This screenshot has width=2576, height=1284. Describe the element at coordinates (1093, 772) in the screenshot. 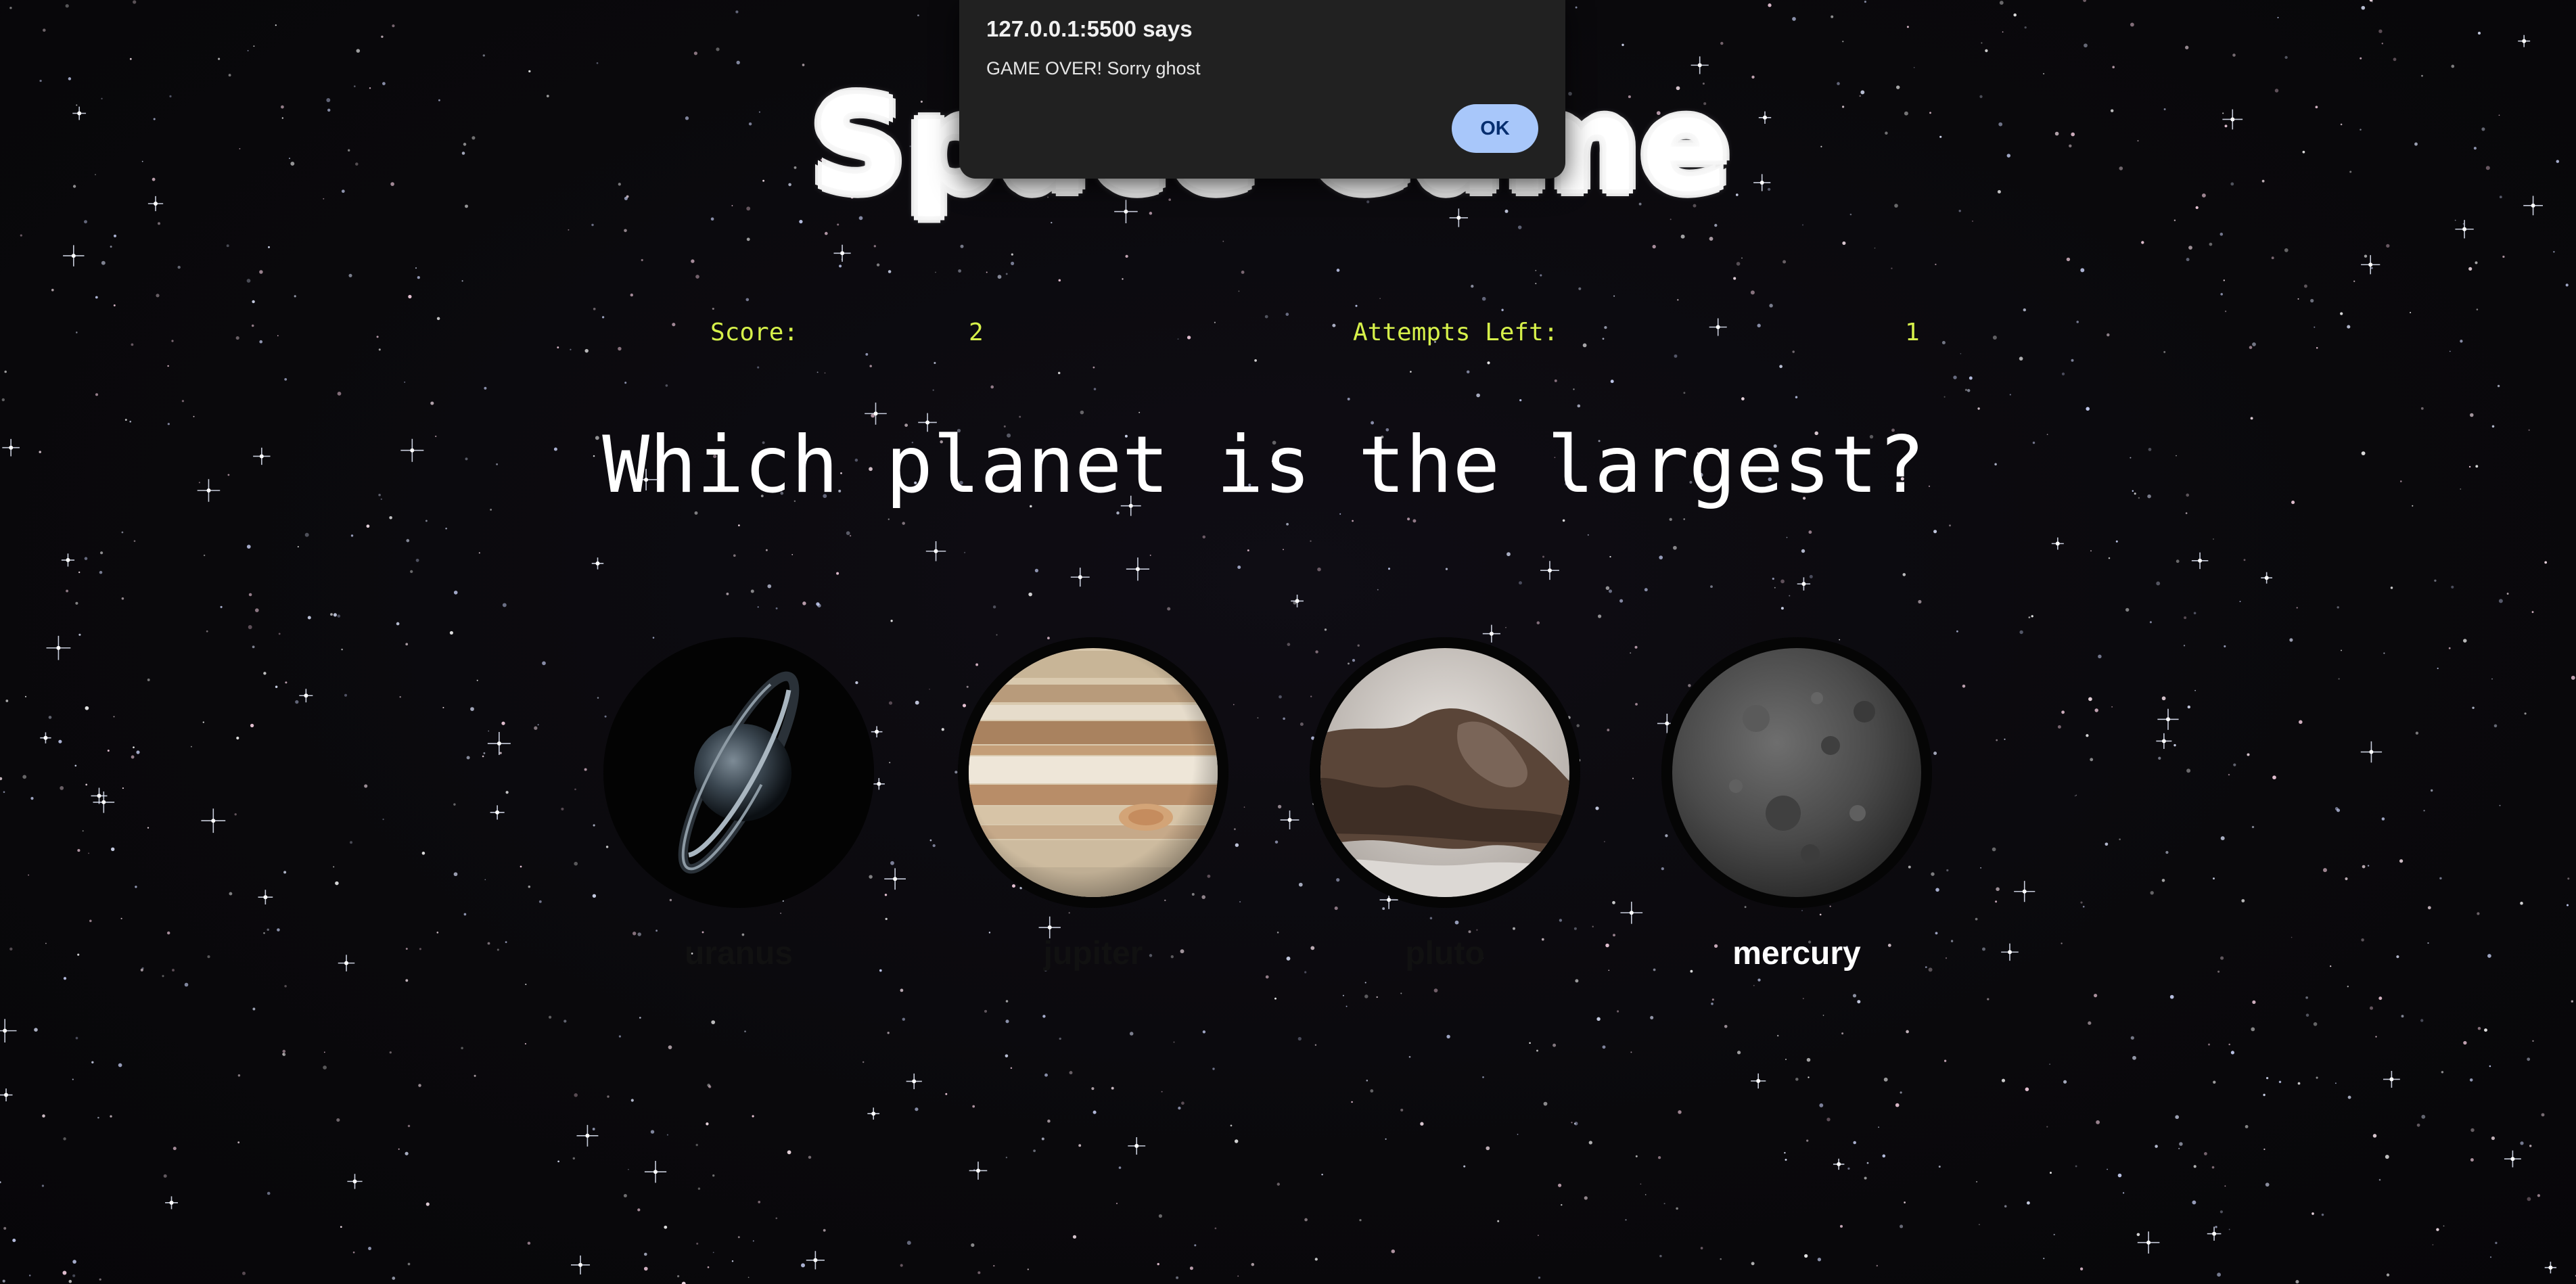

I see `jupiter-image` at that location.